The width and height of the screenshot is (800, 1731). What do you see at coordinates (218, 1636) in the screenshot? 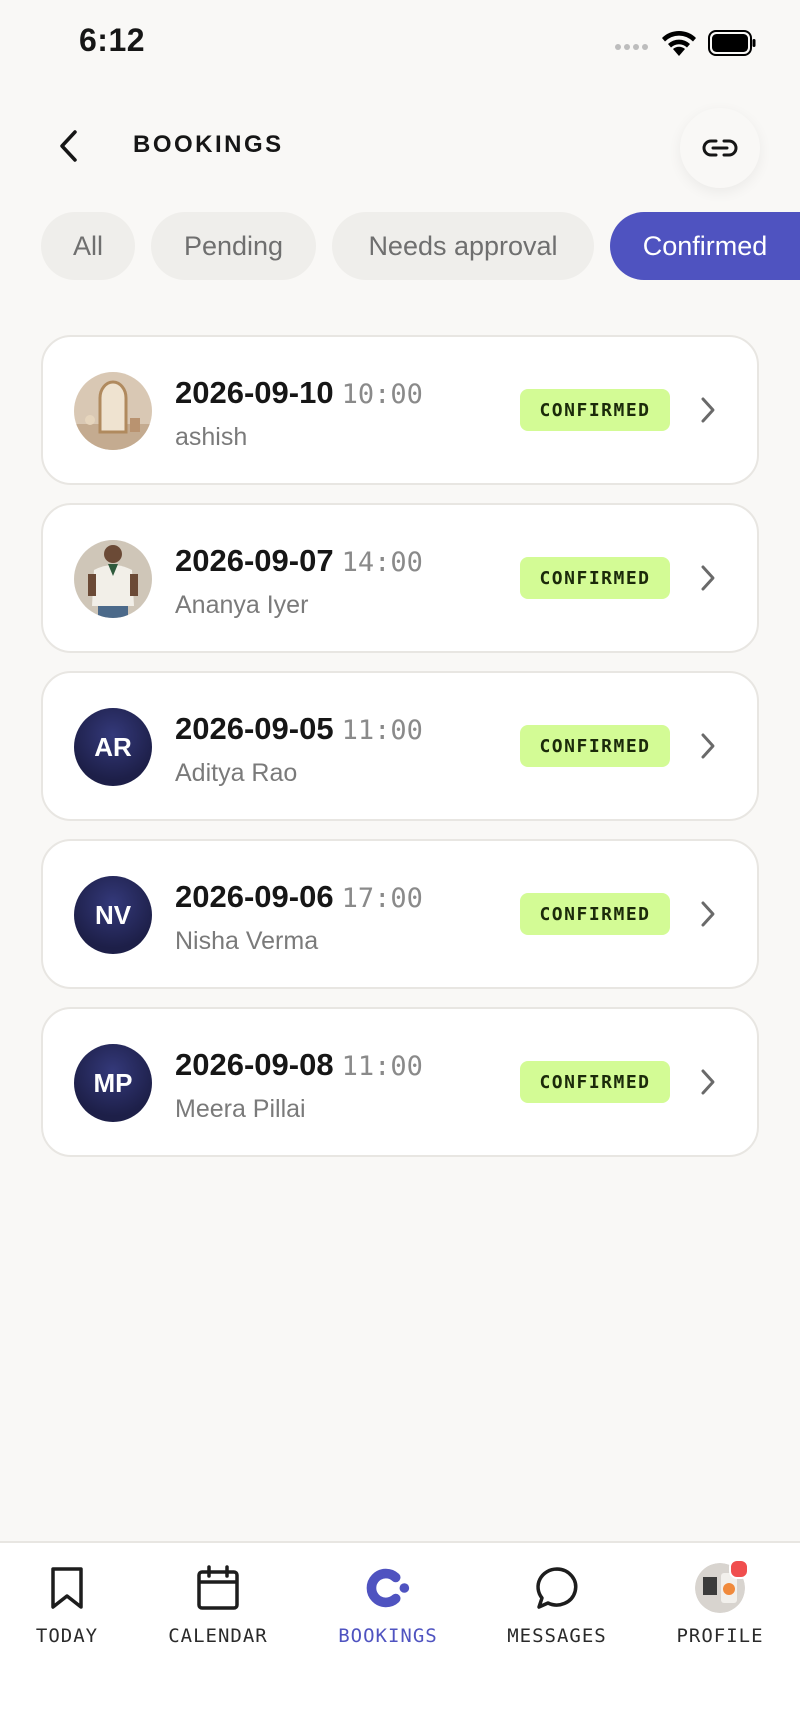
I see `tab-label: CALENDAR` at bounding box center [218, 1636].